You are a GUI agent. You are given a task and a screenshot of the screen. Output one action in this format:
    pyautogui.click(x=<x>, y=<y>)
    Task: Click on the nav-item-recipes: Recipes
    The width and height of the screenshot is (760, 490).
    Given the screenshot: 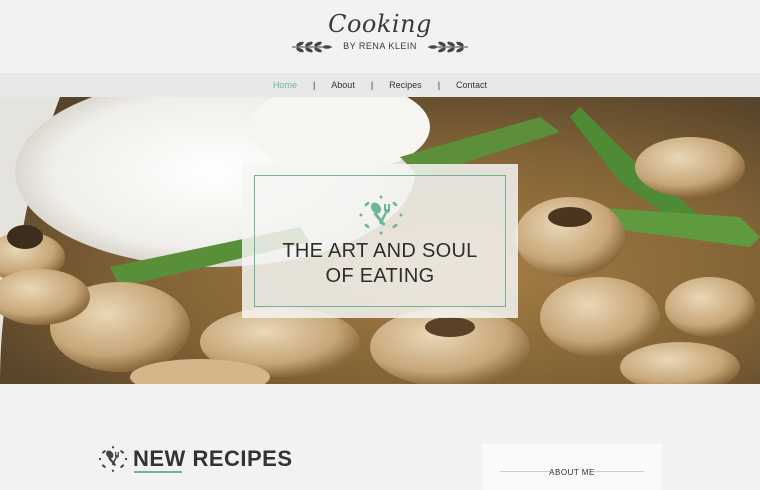 What is the action you would take?
    pyautogui.click(x=405, y=85)
    